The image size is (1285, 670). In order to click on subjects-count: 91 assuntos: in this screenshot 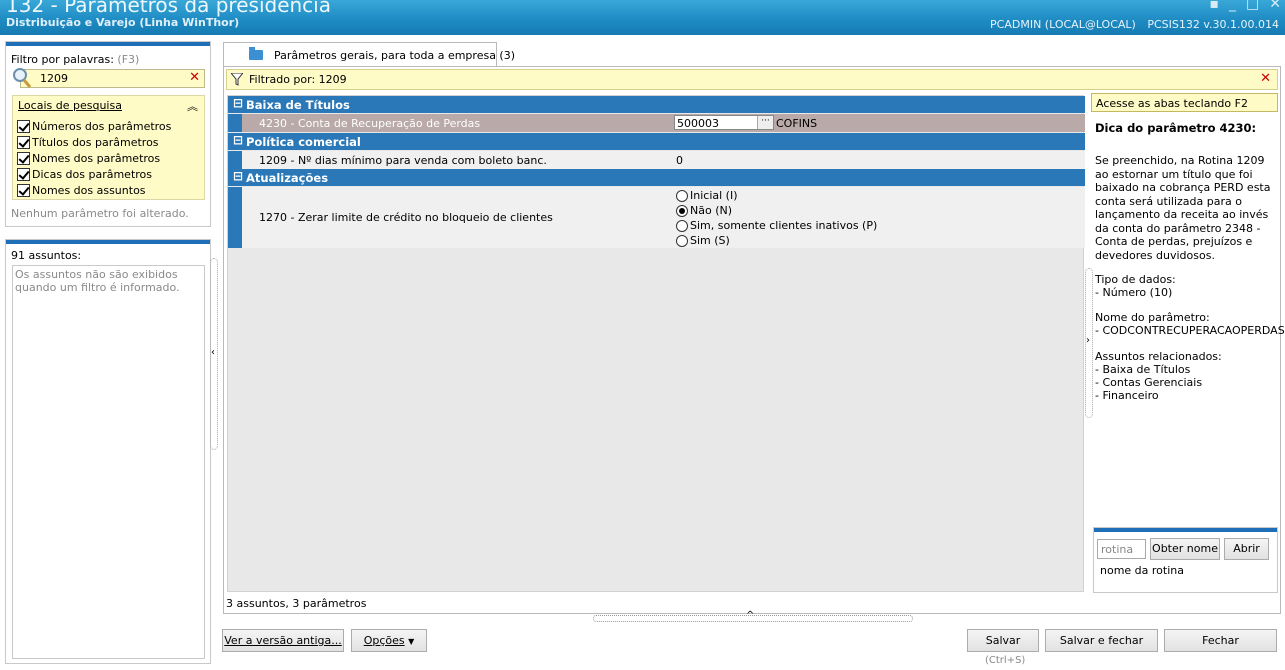, I will do `click(46, 255)`.